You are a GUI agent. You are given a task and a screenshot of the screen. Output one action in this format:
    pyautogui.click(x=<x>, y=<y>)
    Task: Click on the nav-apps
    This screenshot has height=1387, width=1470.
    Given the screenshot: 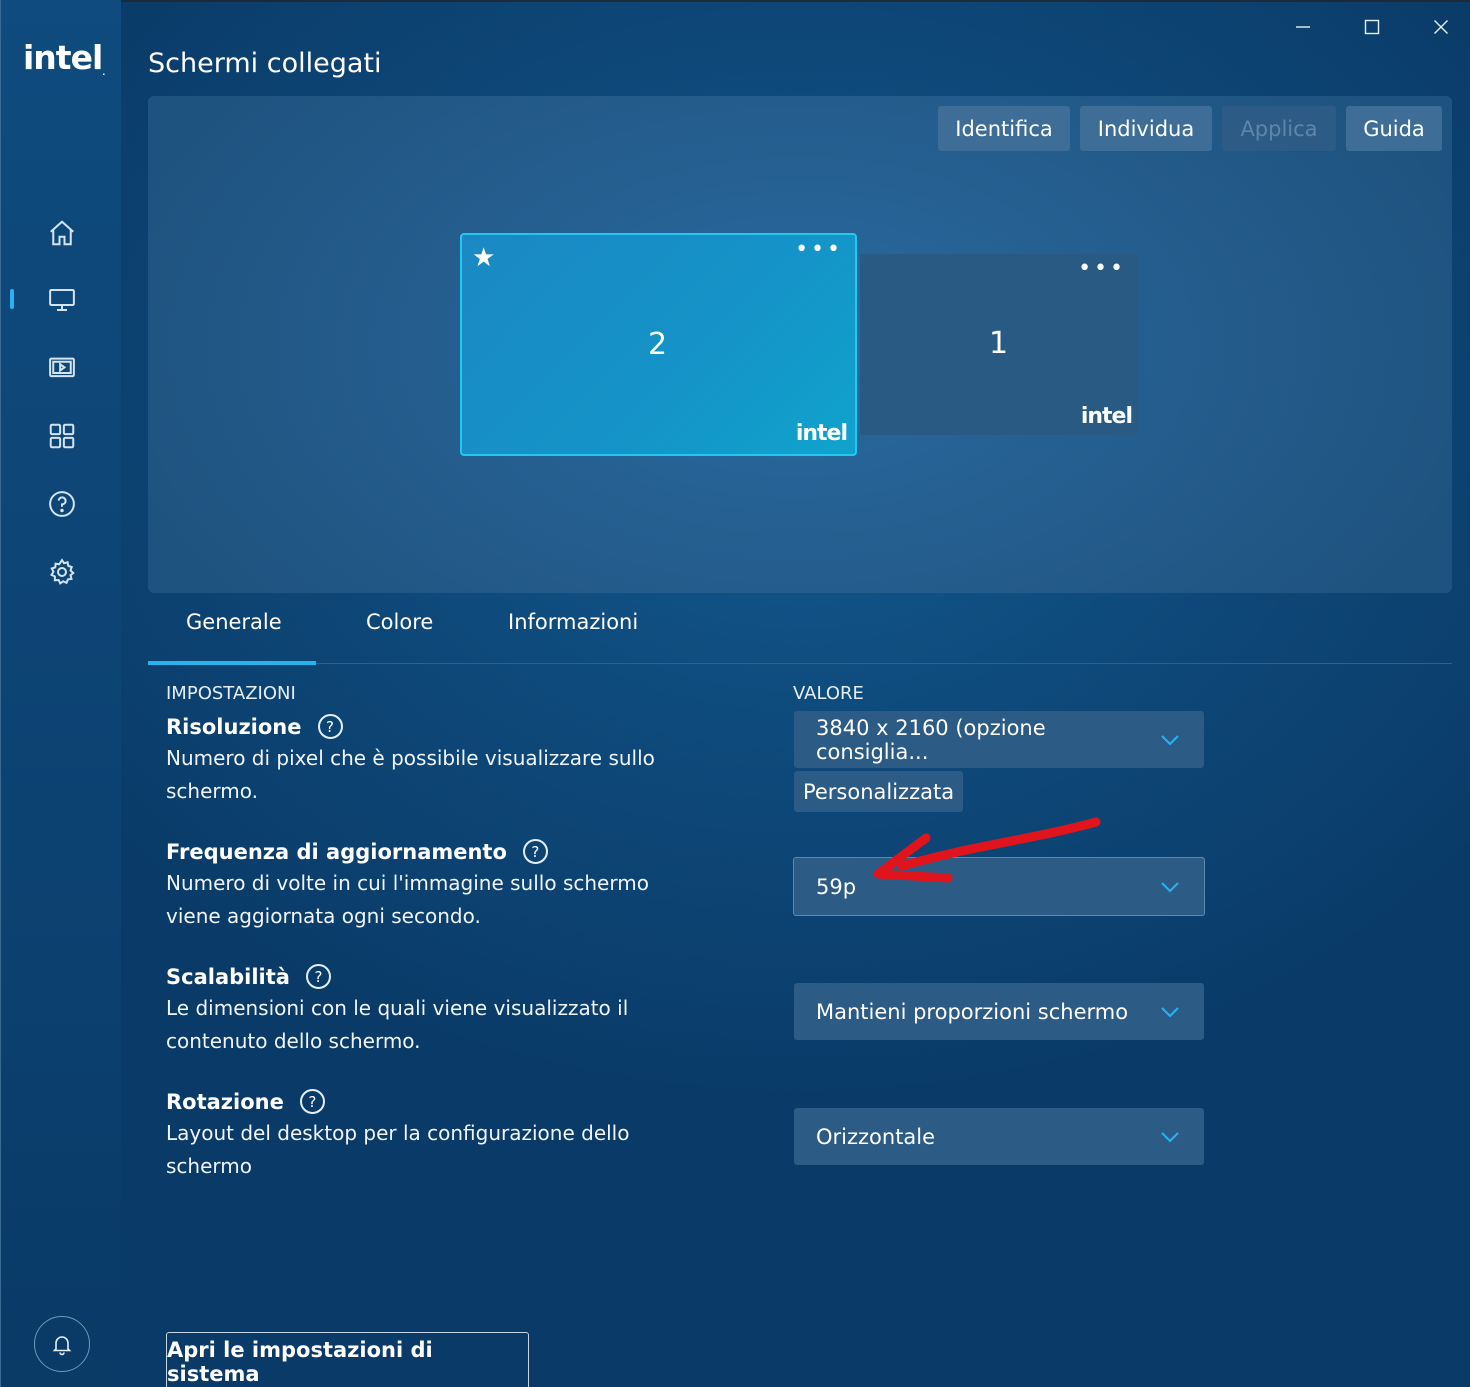 What is the action you would take?
    pyautogui.click(x=61, y=436)
    